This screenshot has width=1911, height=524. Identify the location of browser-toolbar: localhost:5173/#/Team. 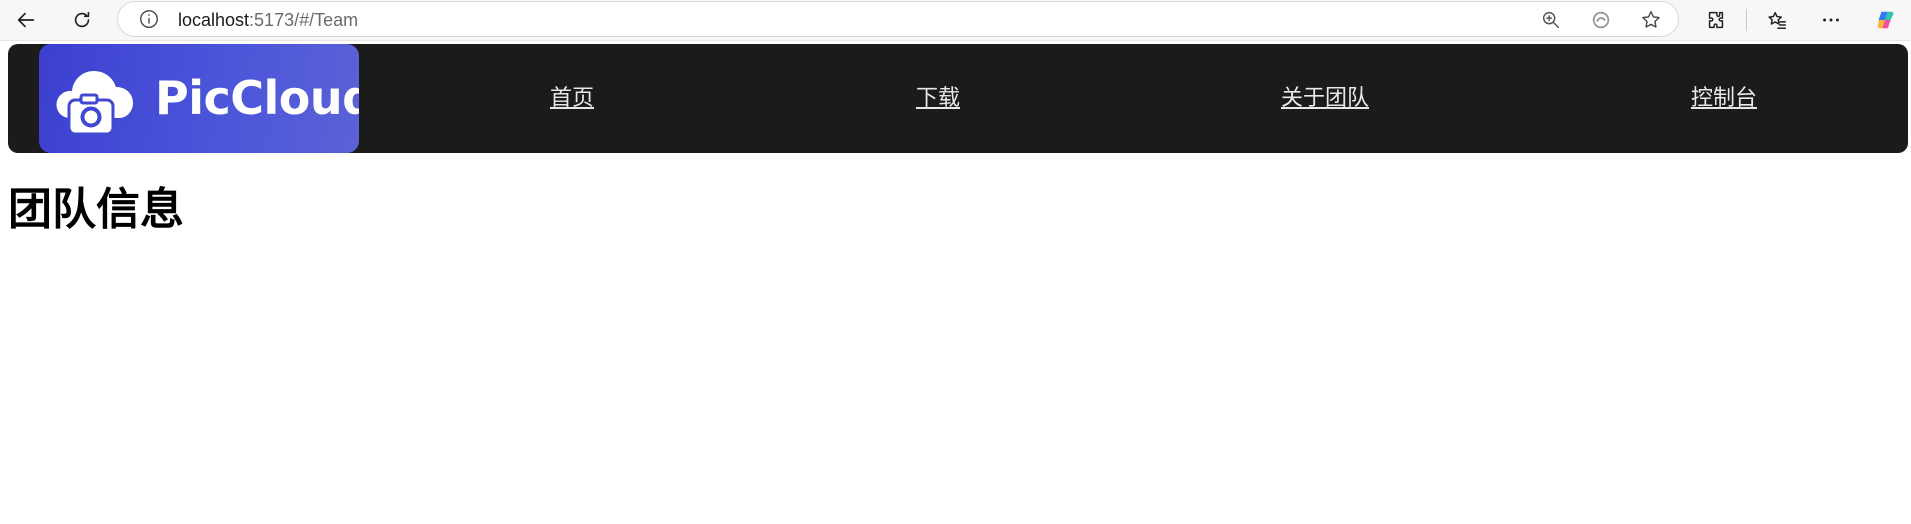
(955, 20).